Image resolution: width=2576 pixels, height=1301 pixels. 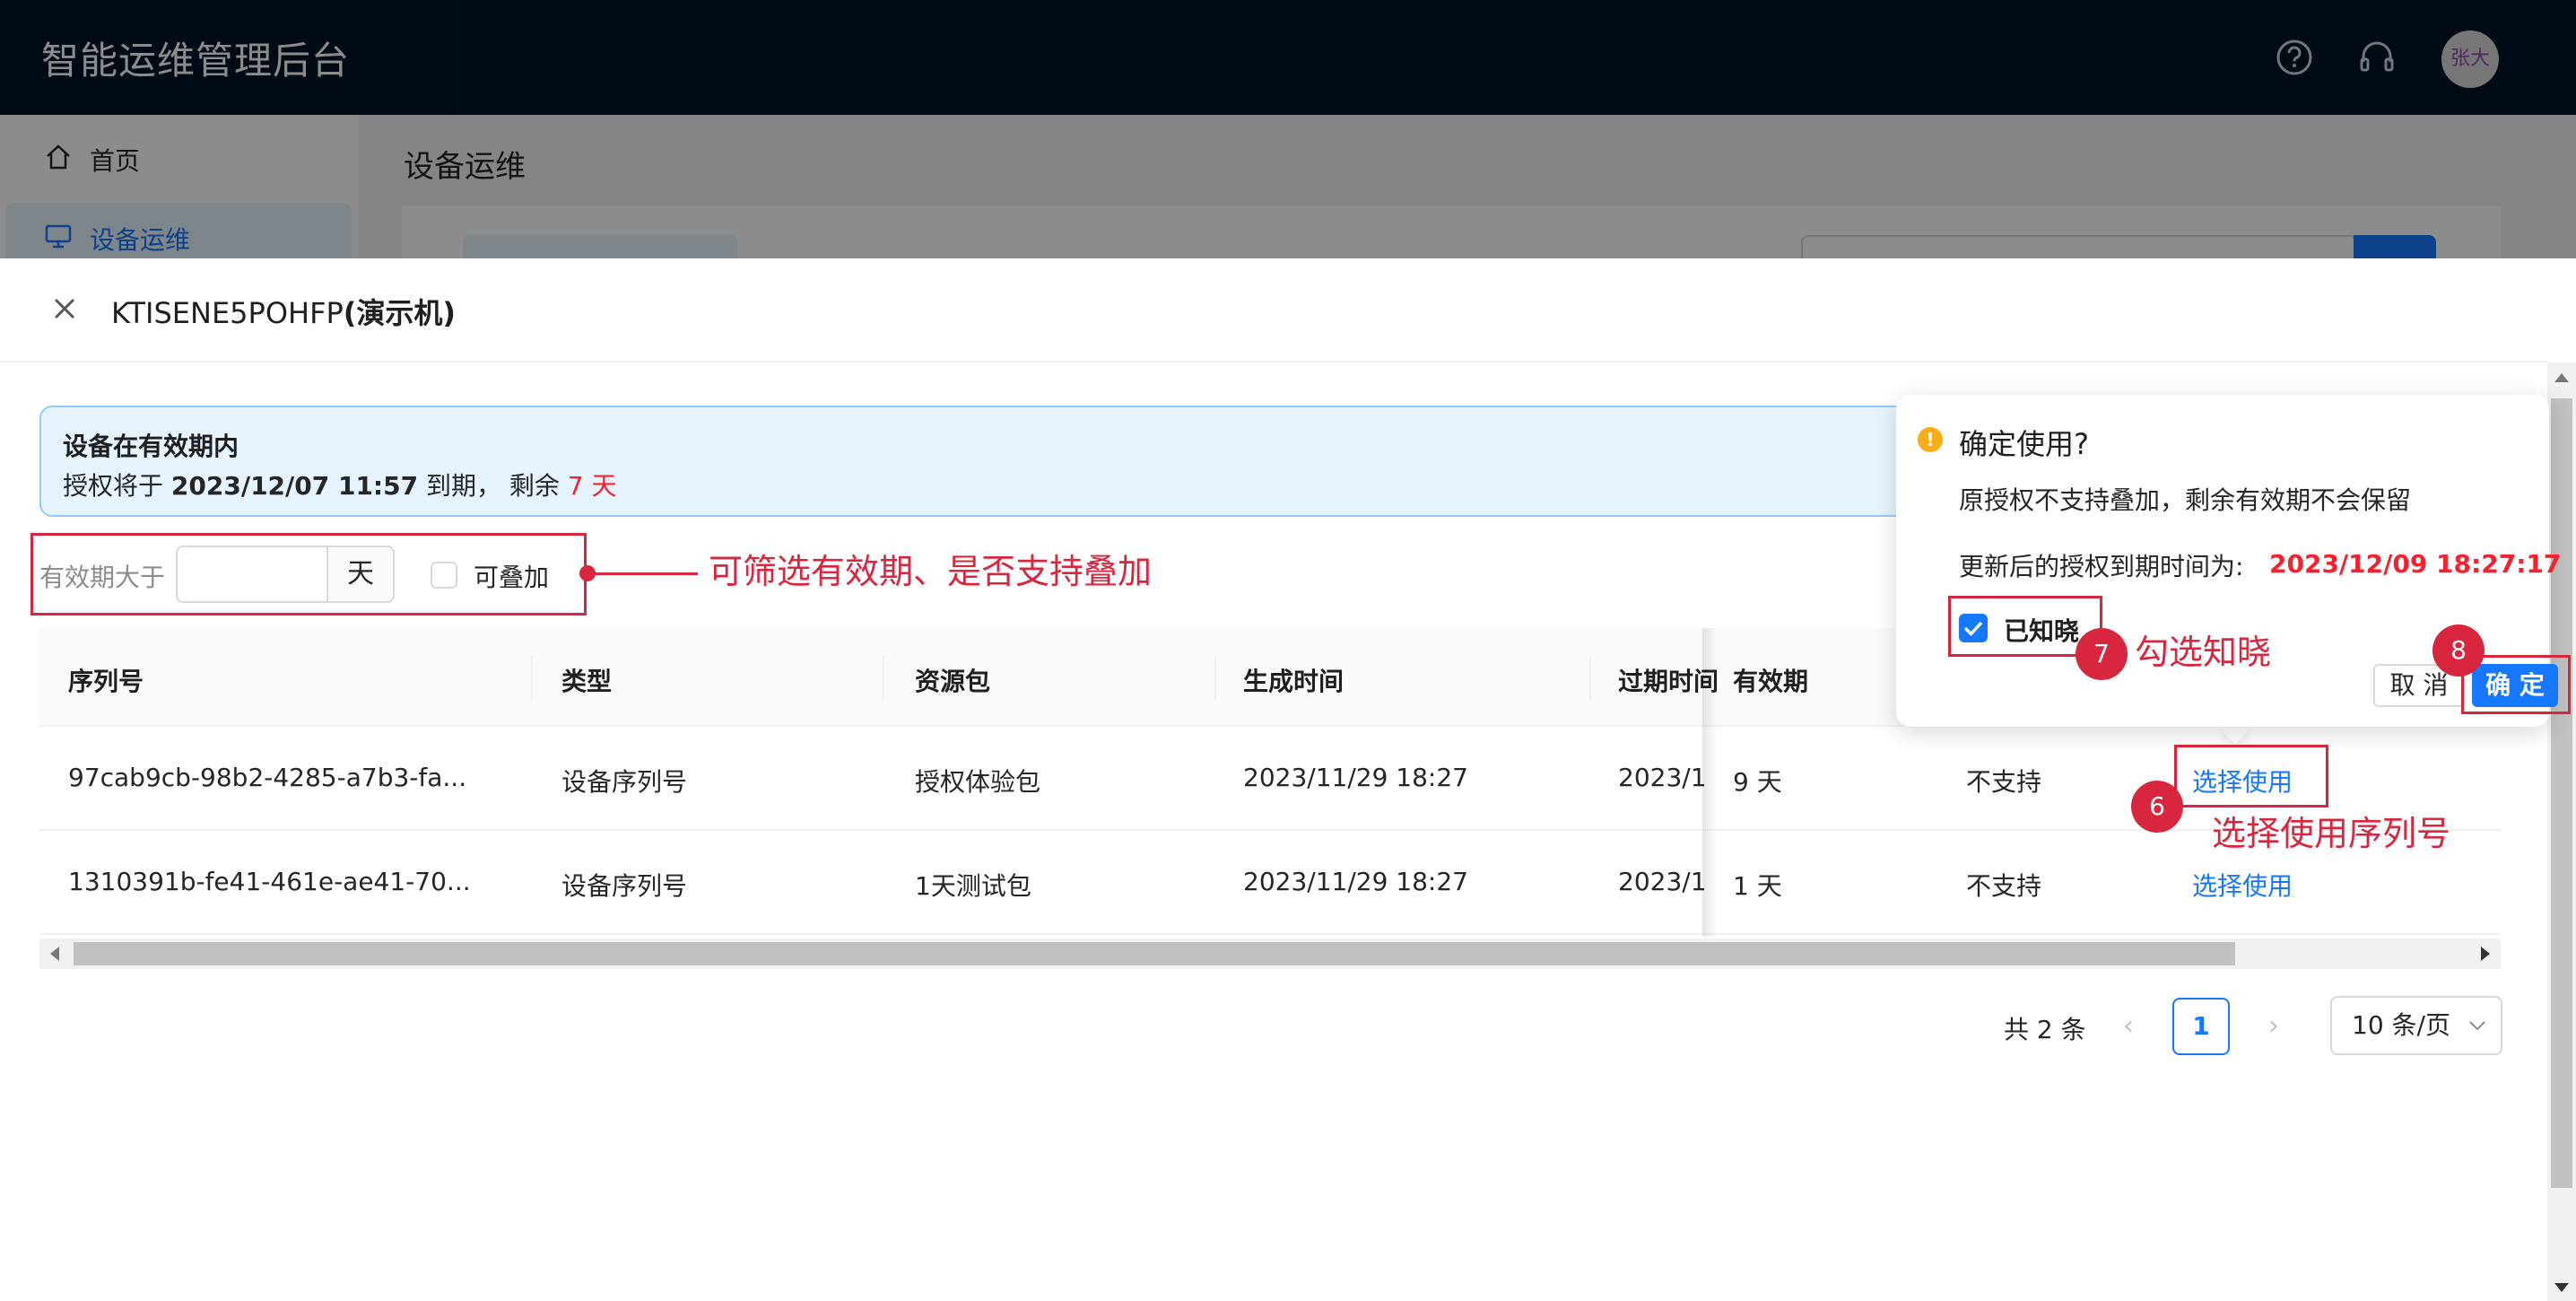 I want to click on cell-package: 授权体验包, so click(x=978, y=782).